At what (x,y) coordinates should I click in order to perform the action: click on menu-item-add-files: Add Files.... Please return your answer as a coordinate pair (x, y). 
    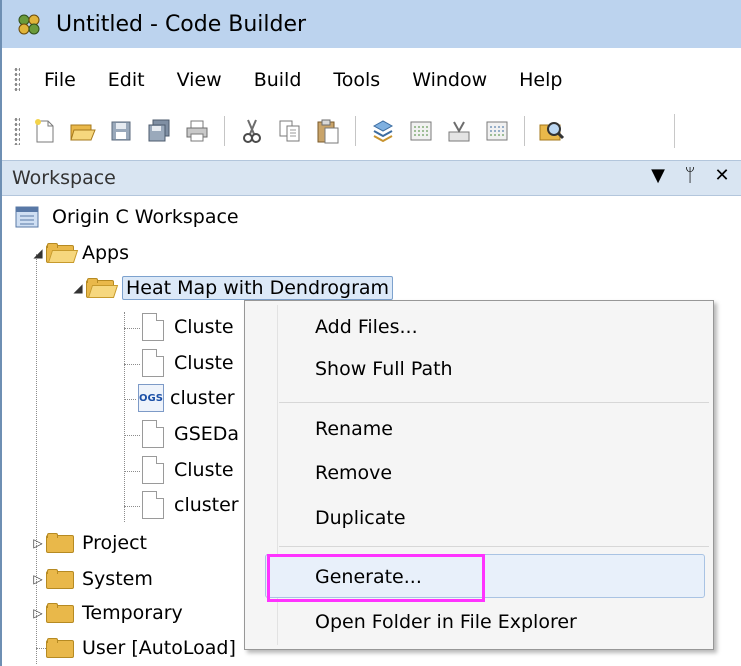
    Looking at the image, I should click on (366, 327).